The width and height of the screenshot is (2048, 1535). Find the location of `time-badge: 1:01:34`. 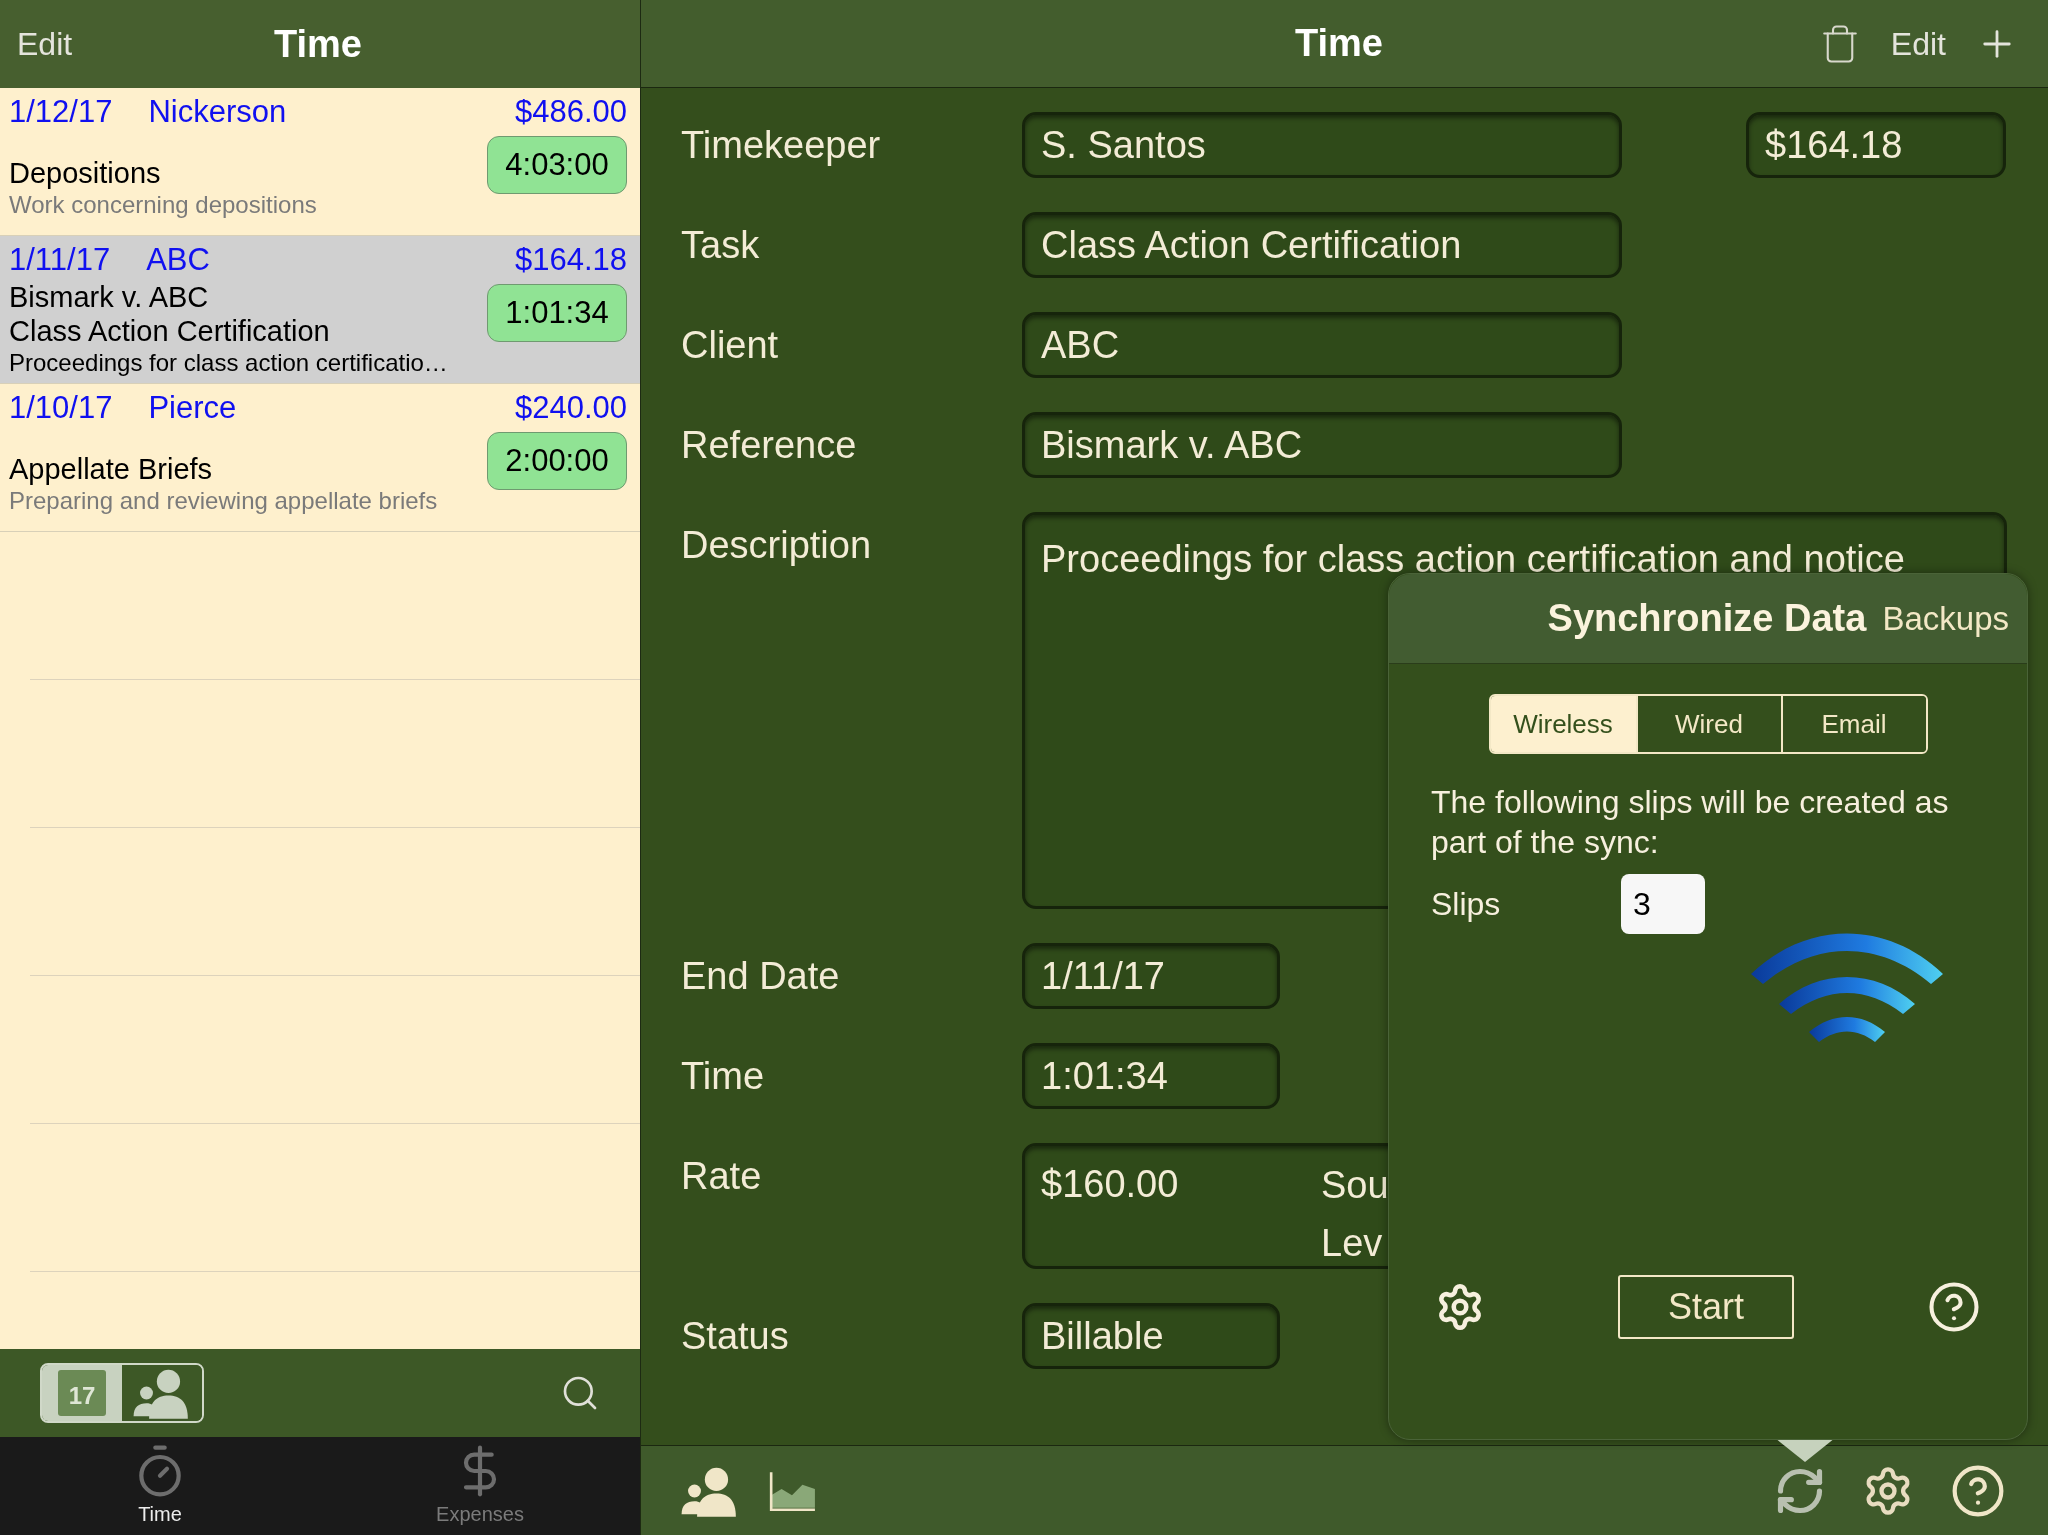

time-badge: 1:01:34 is located at coordinates (557, 313).